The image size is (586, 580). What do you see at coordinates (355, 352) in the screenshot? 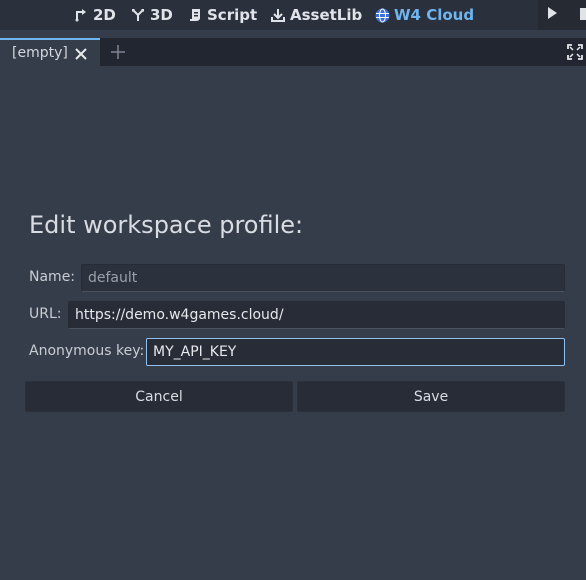
I see `anonymous-key-field` at bounding box center [355, 352].